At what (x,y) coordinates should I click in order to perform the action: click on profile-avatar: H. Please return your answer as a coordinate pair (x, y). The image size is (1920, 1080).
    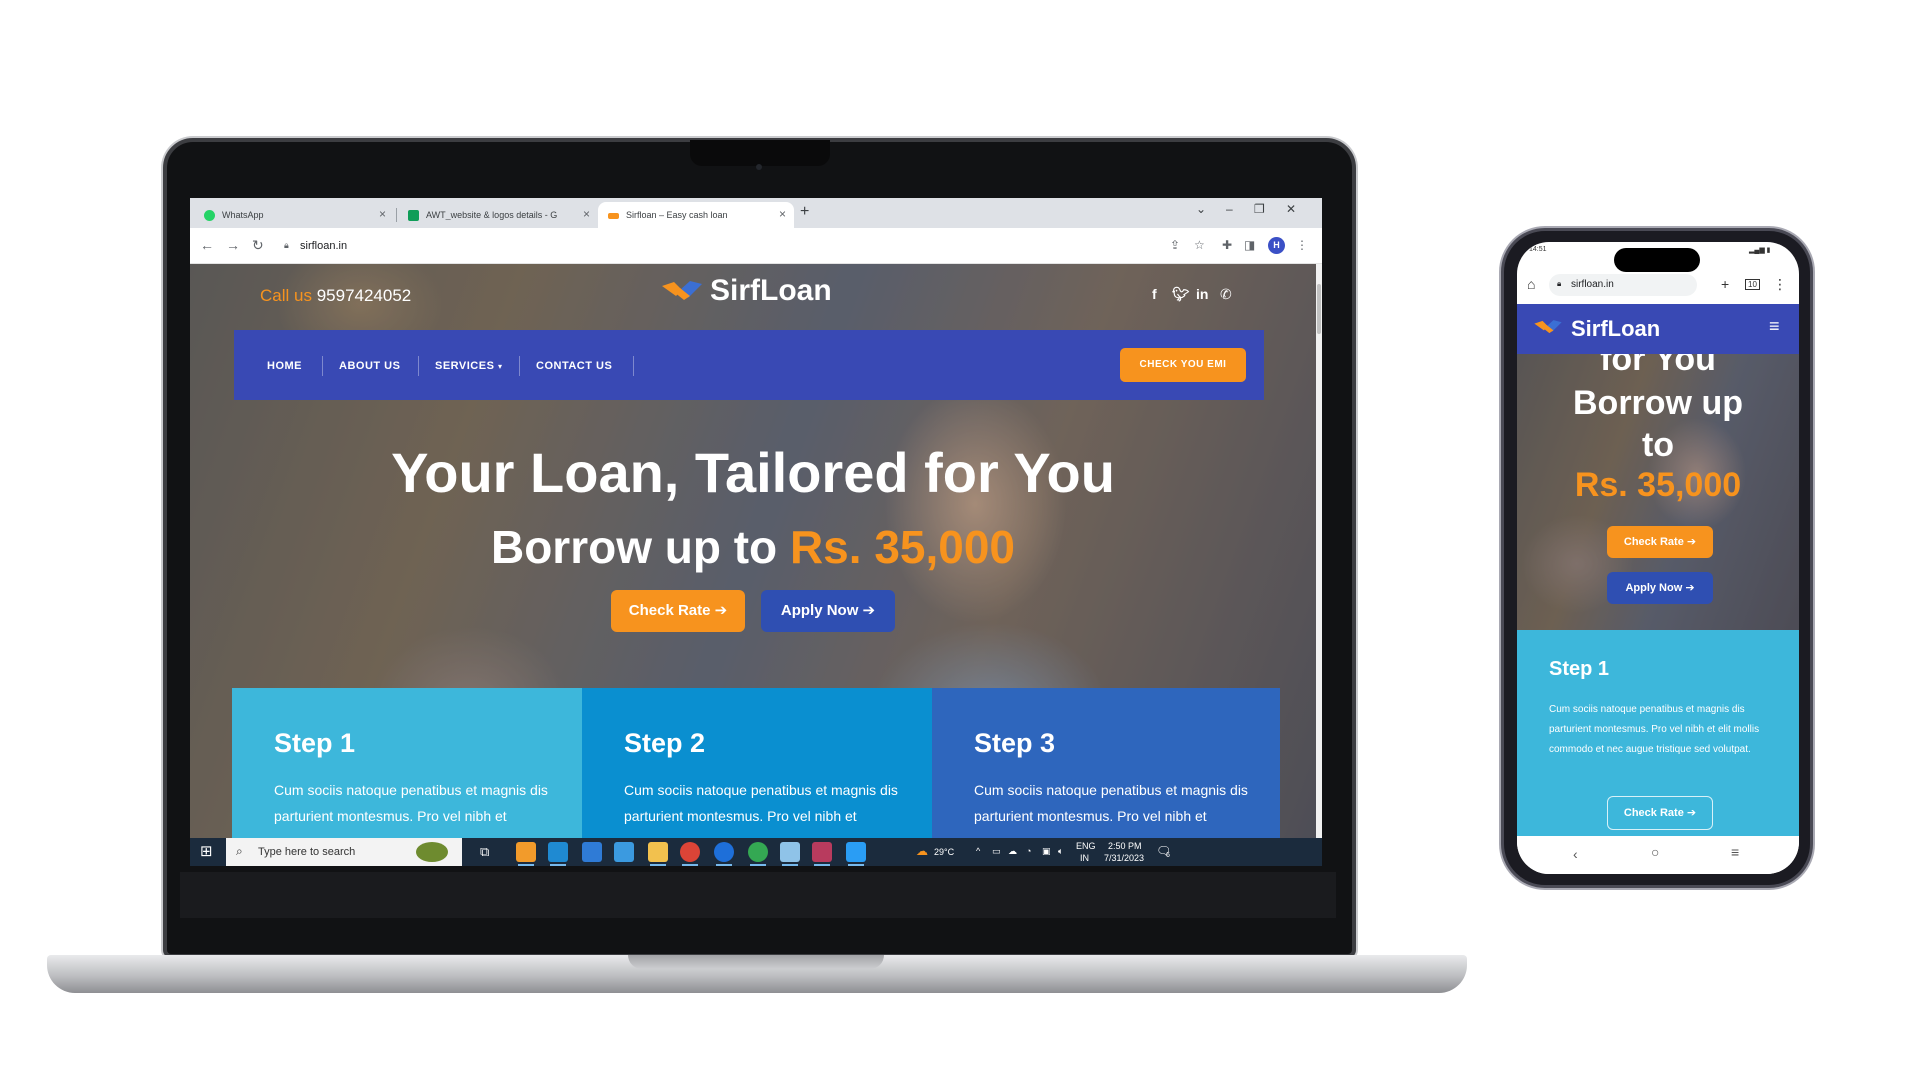
    Looking at the image, I should click on (1276, 245).